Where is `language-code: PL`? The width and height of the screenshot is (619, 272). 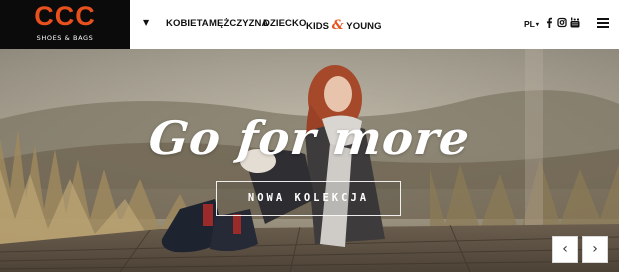 language-code: PL is located at coordinates (529, 24).